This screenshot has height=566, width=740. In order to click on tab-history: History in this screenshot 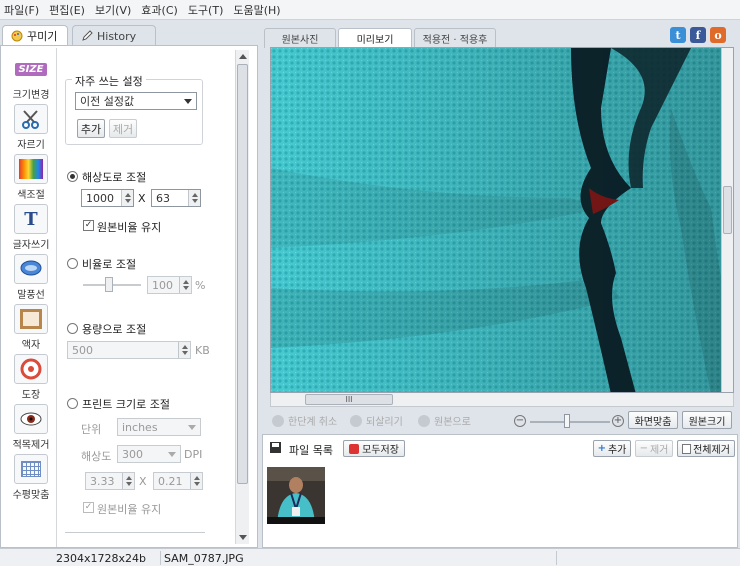, I will do `click(114, 35)`.